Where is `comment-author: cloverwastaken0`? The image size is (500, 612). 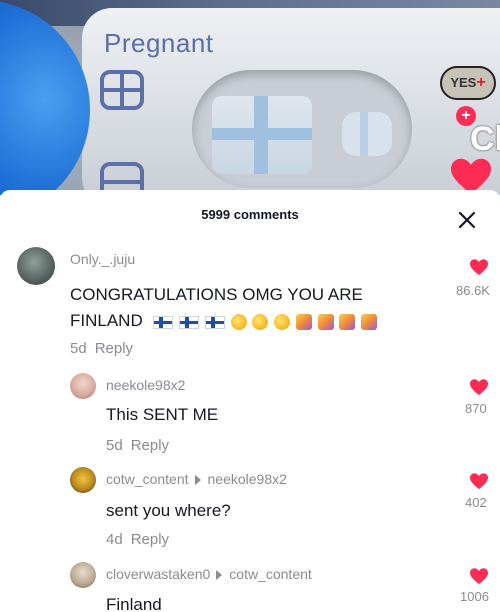 comment-author: cloverwastaken0 is located at coordinates (158, 574).